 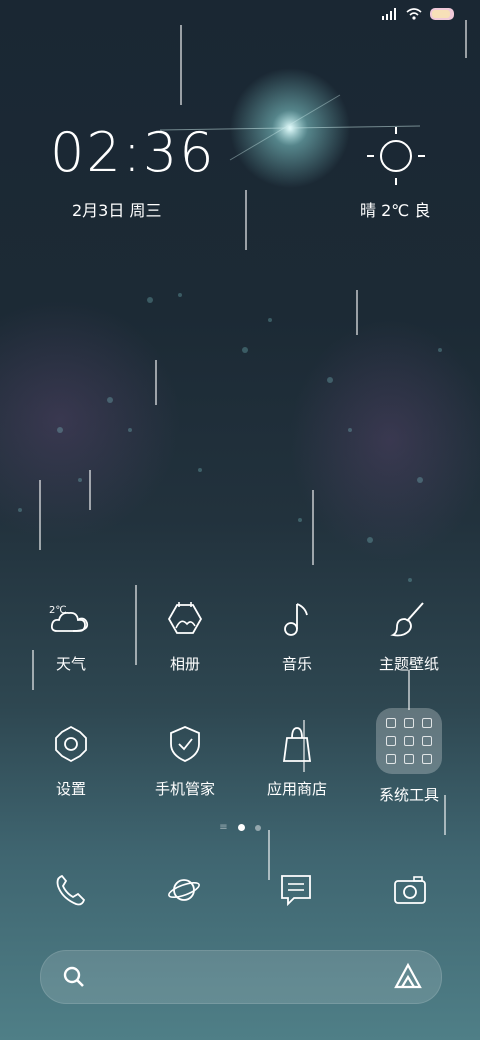 What do you see at coordinates (257, 827) in the screenshot?
I see `page-dot` at bounding box center [257, 827].